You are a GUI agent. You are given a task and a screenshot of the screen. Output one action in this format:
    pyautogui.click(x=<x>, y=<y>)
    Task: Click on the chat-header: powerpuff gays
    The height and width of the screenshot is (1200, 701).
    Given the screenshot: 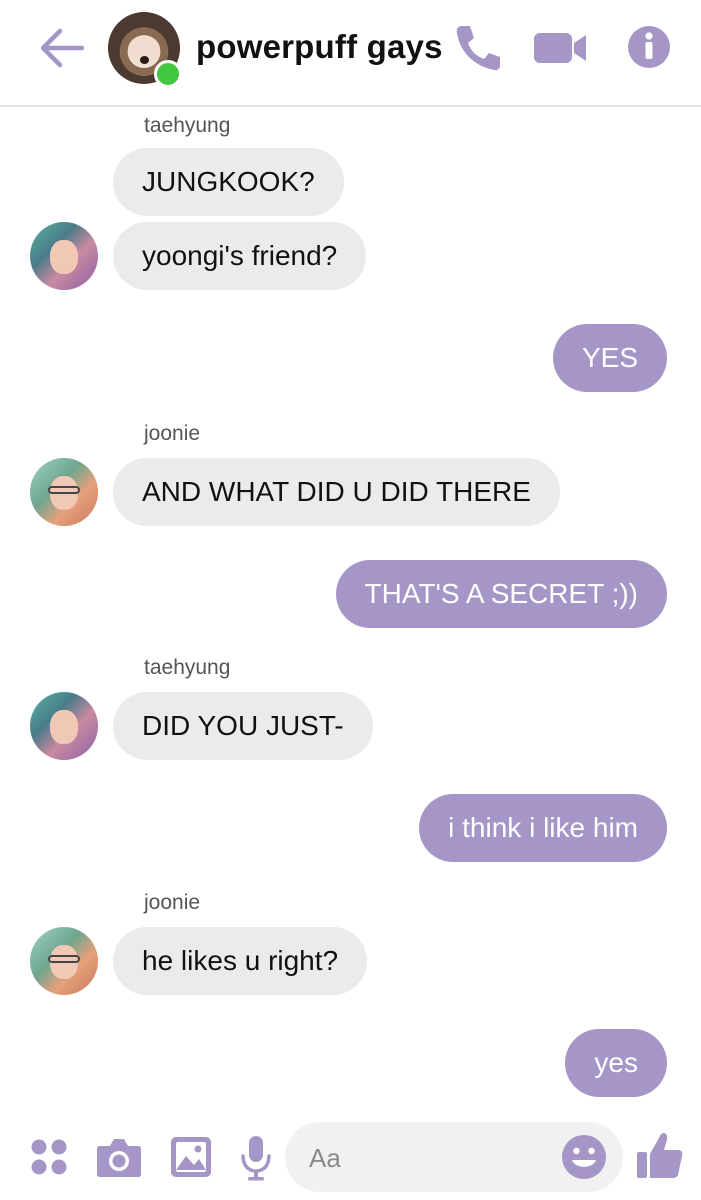 What is the action you would take?
    pyautogui.click(x=350, y=53)
    